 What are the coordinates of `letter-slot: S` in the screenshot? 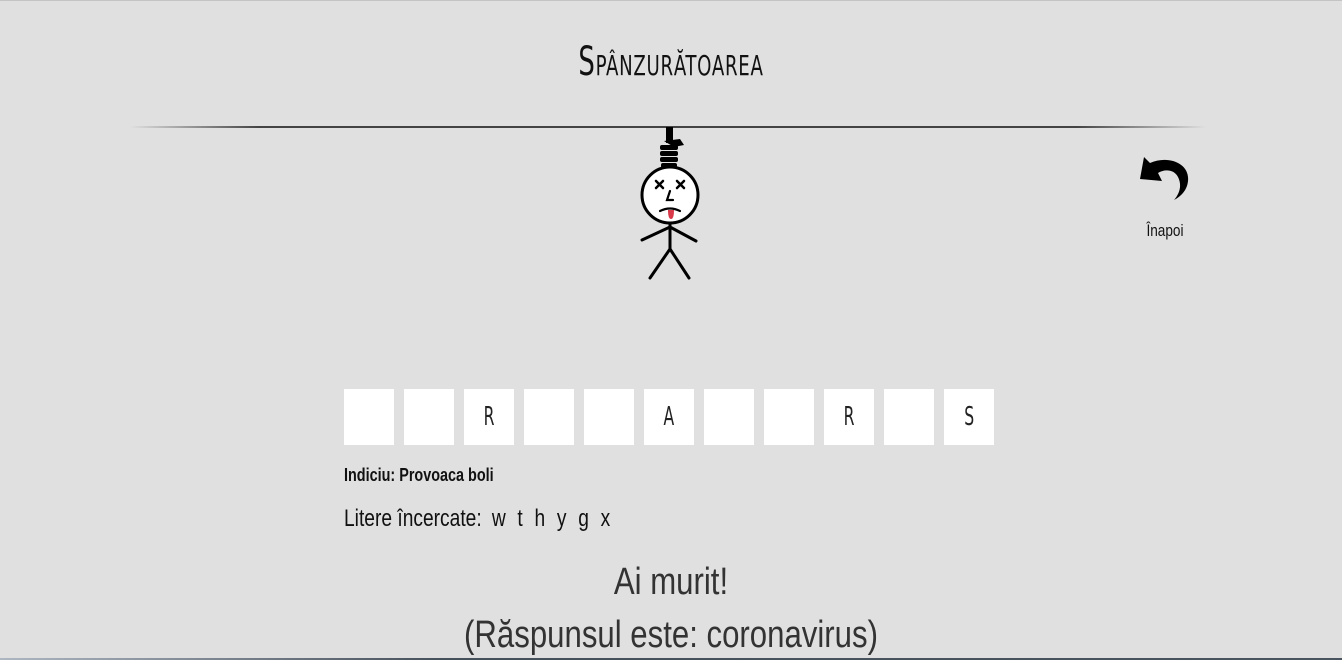 It's located at (969, 417).